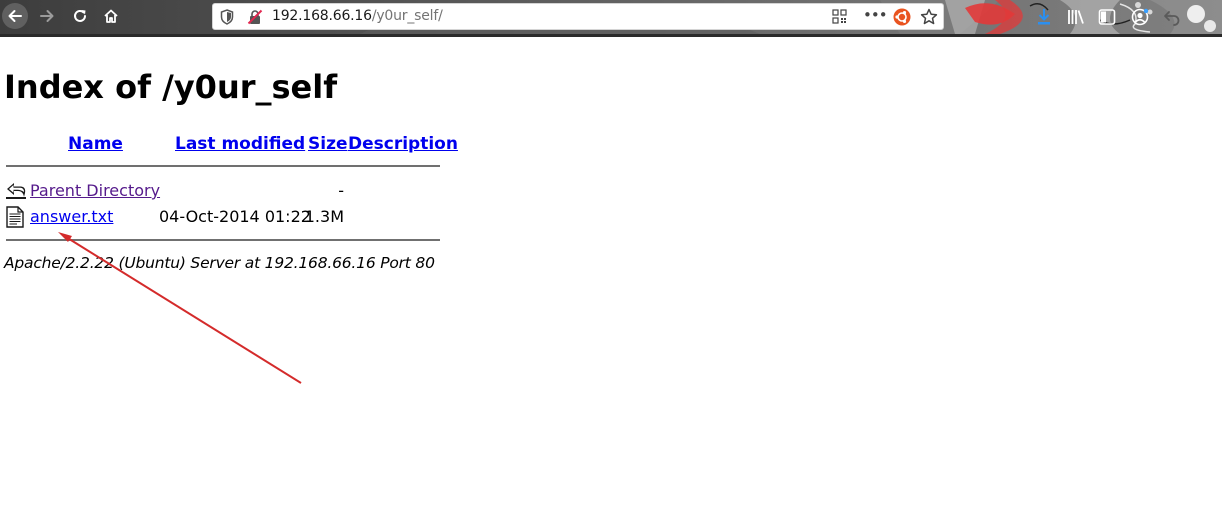 The width and height of the screenshot is (1222, 521). Describe the element at coordinates (1172, 17) in the screenshot. I see `undo-icon` at that location.